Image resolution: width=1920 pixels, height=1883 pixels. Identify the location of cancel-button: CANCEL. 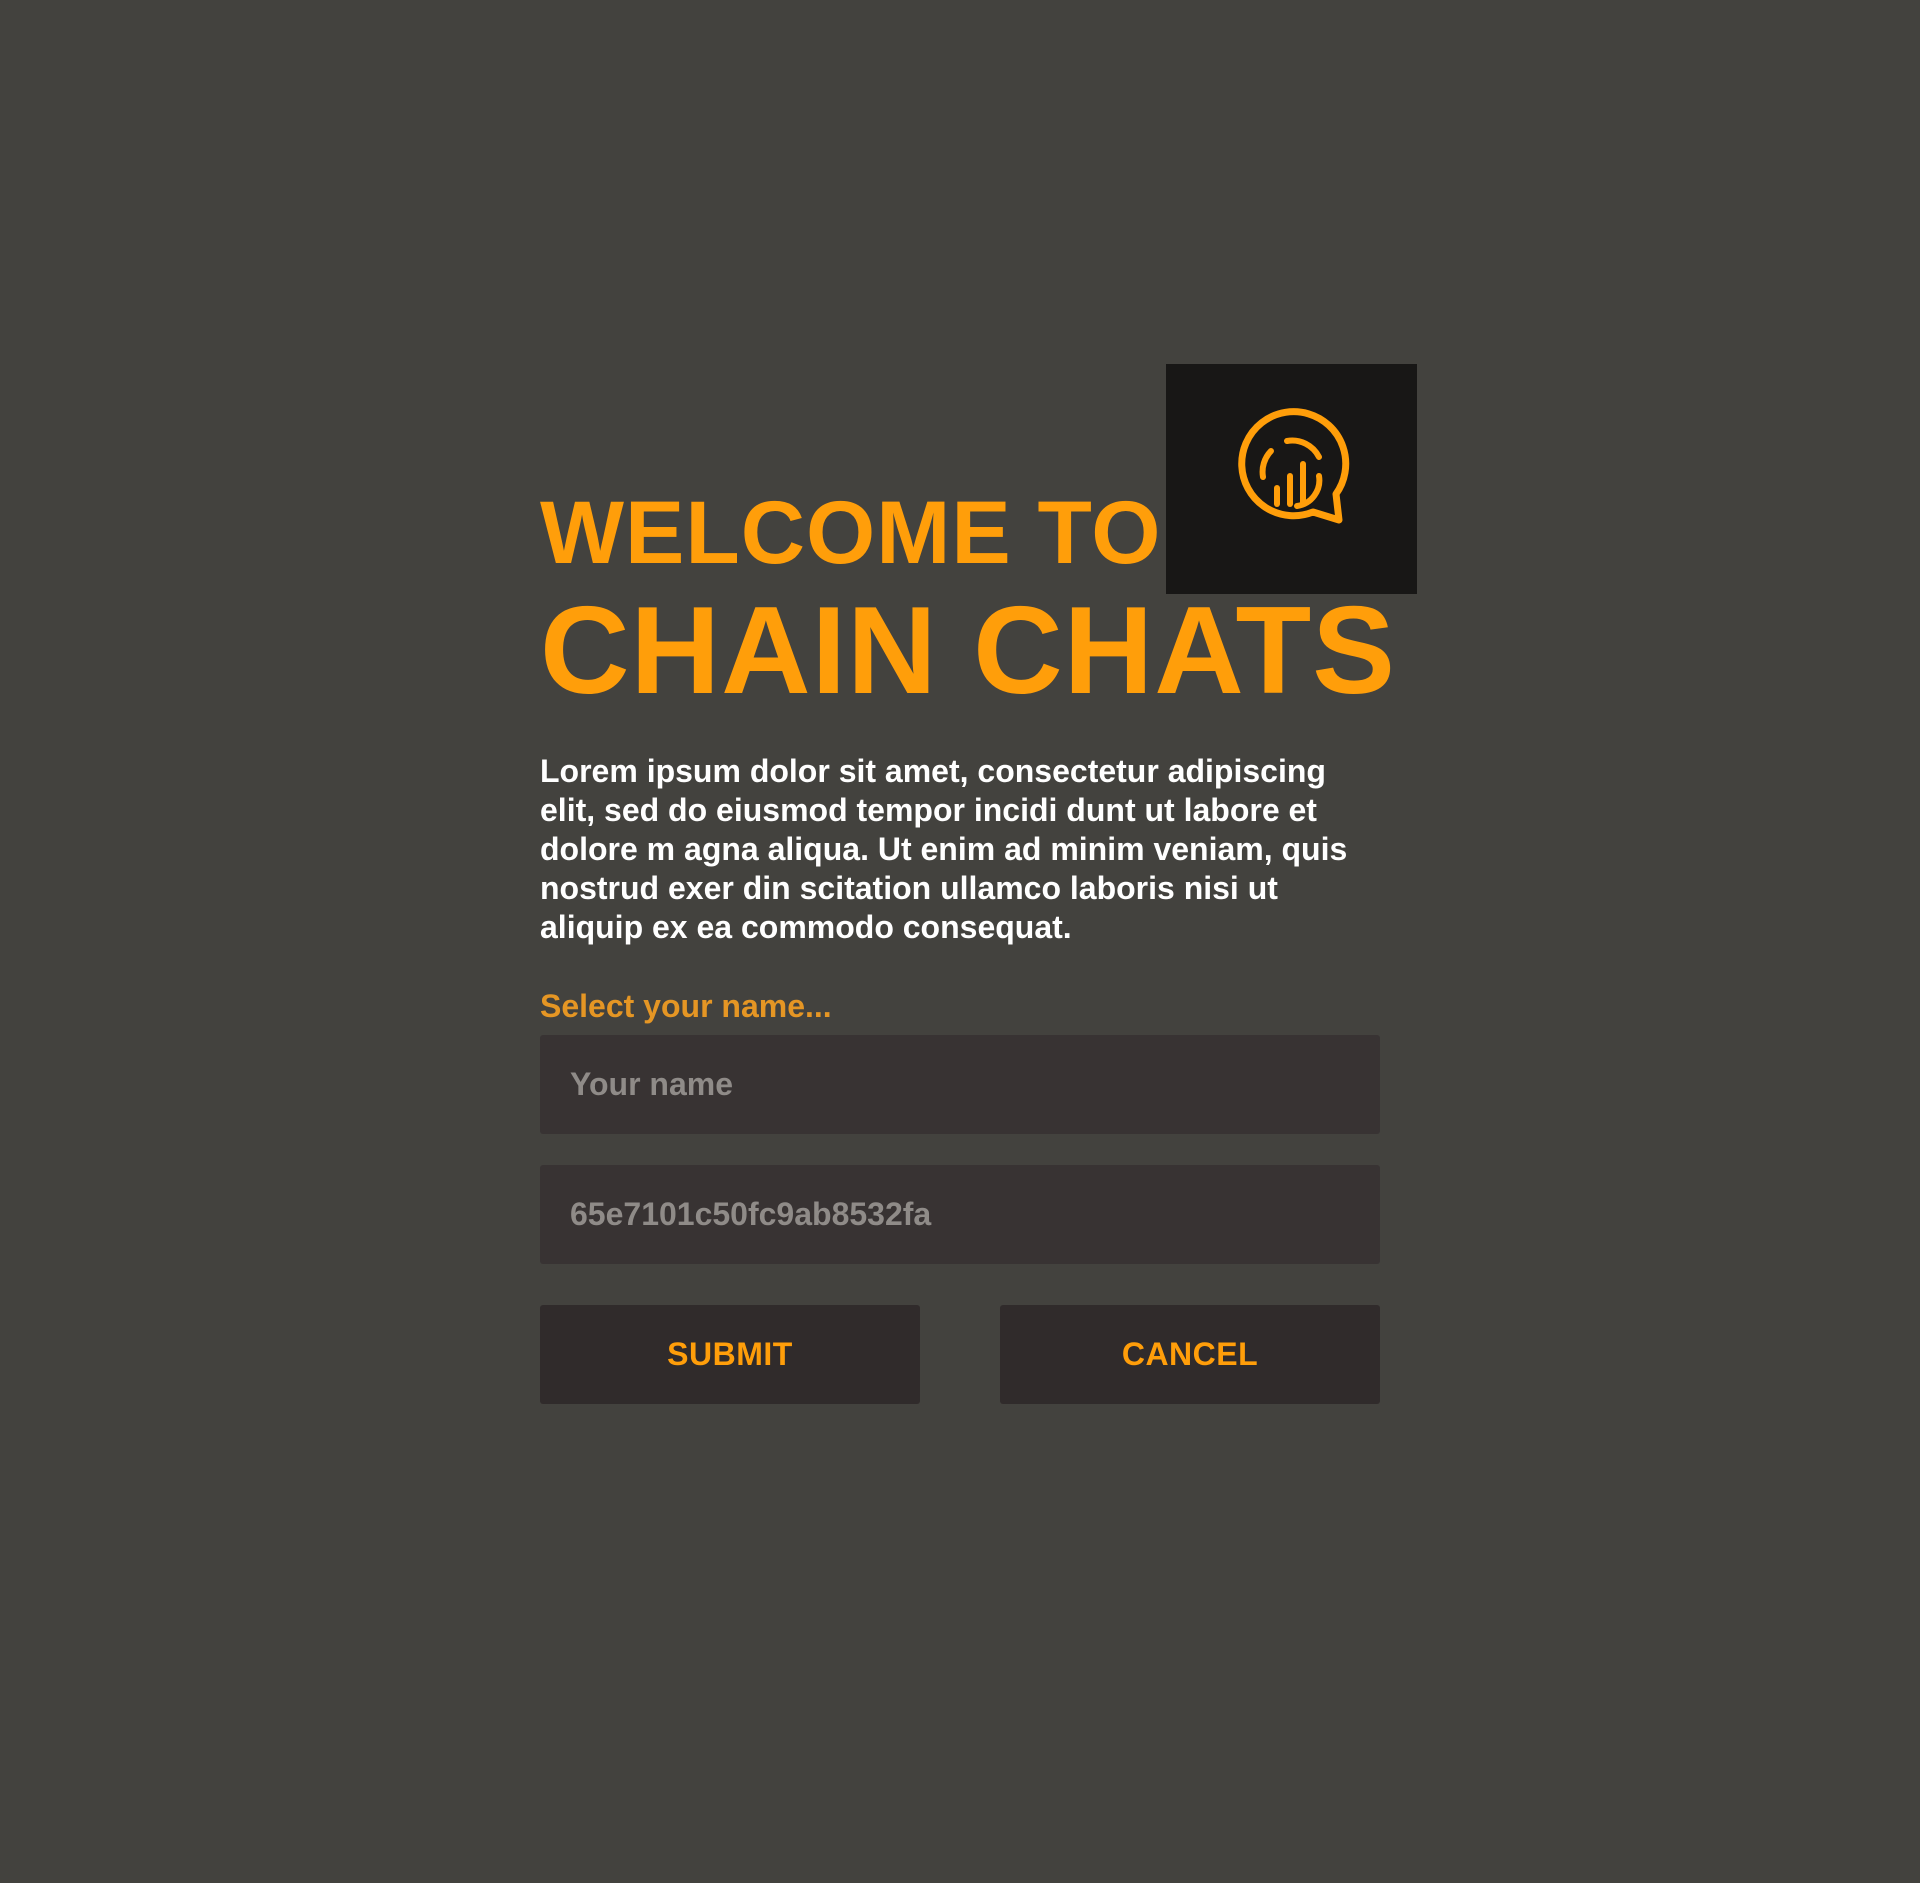
(1190, 1354).